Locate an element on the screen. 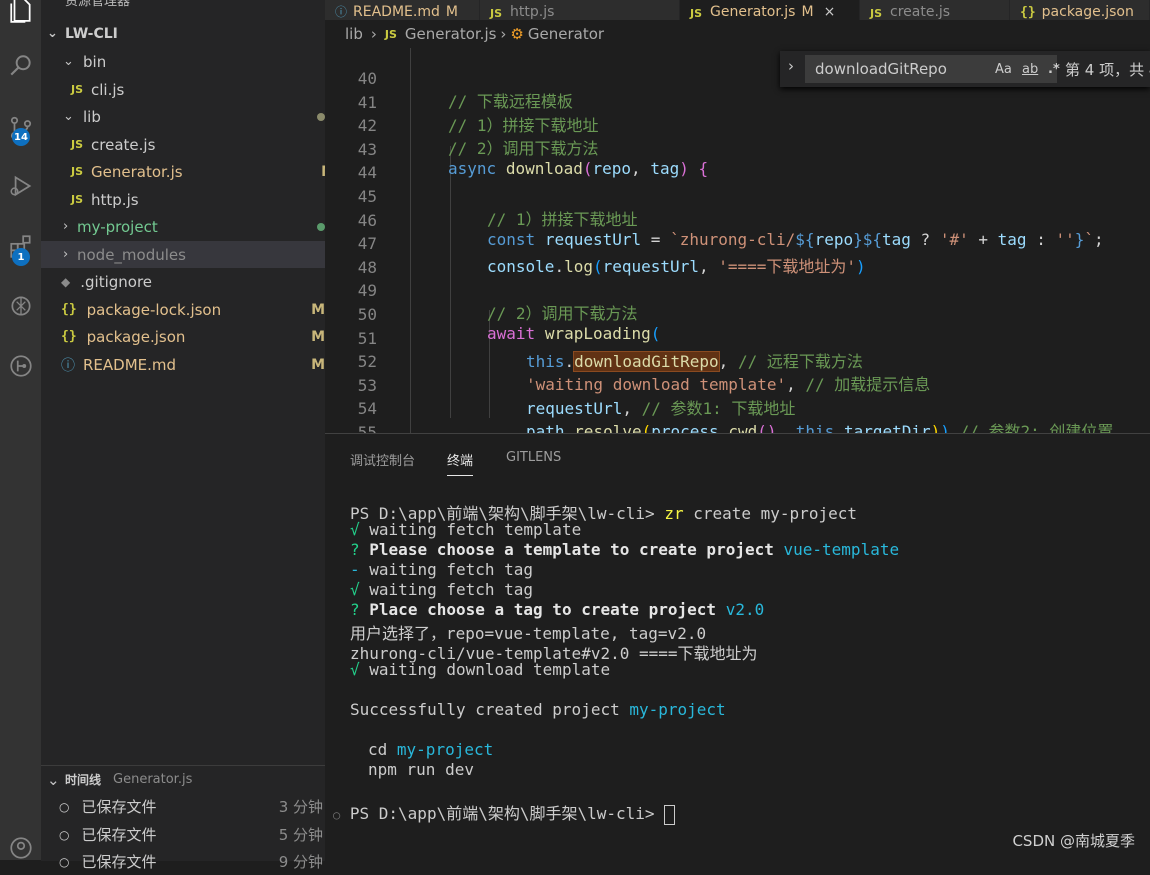 Image resolution: width=1150 pixels, height=875 pixels. tab-label: http.js is located at coordinates (532, 12).